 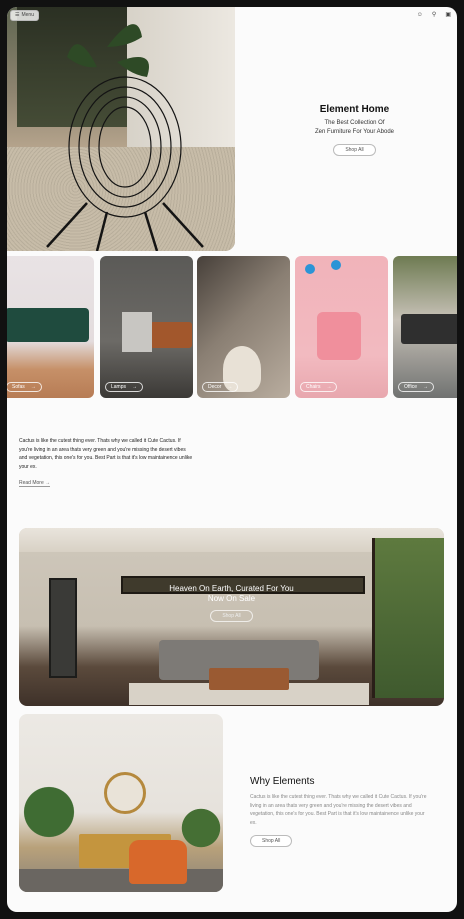 I want to click on why-elements-image, so click(x=121, y=803).